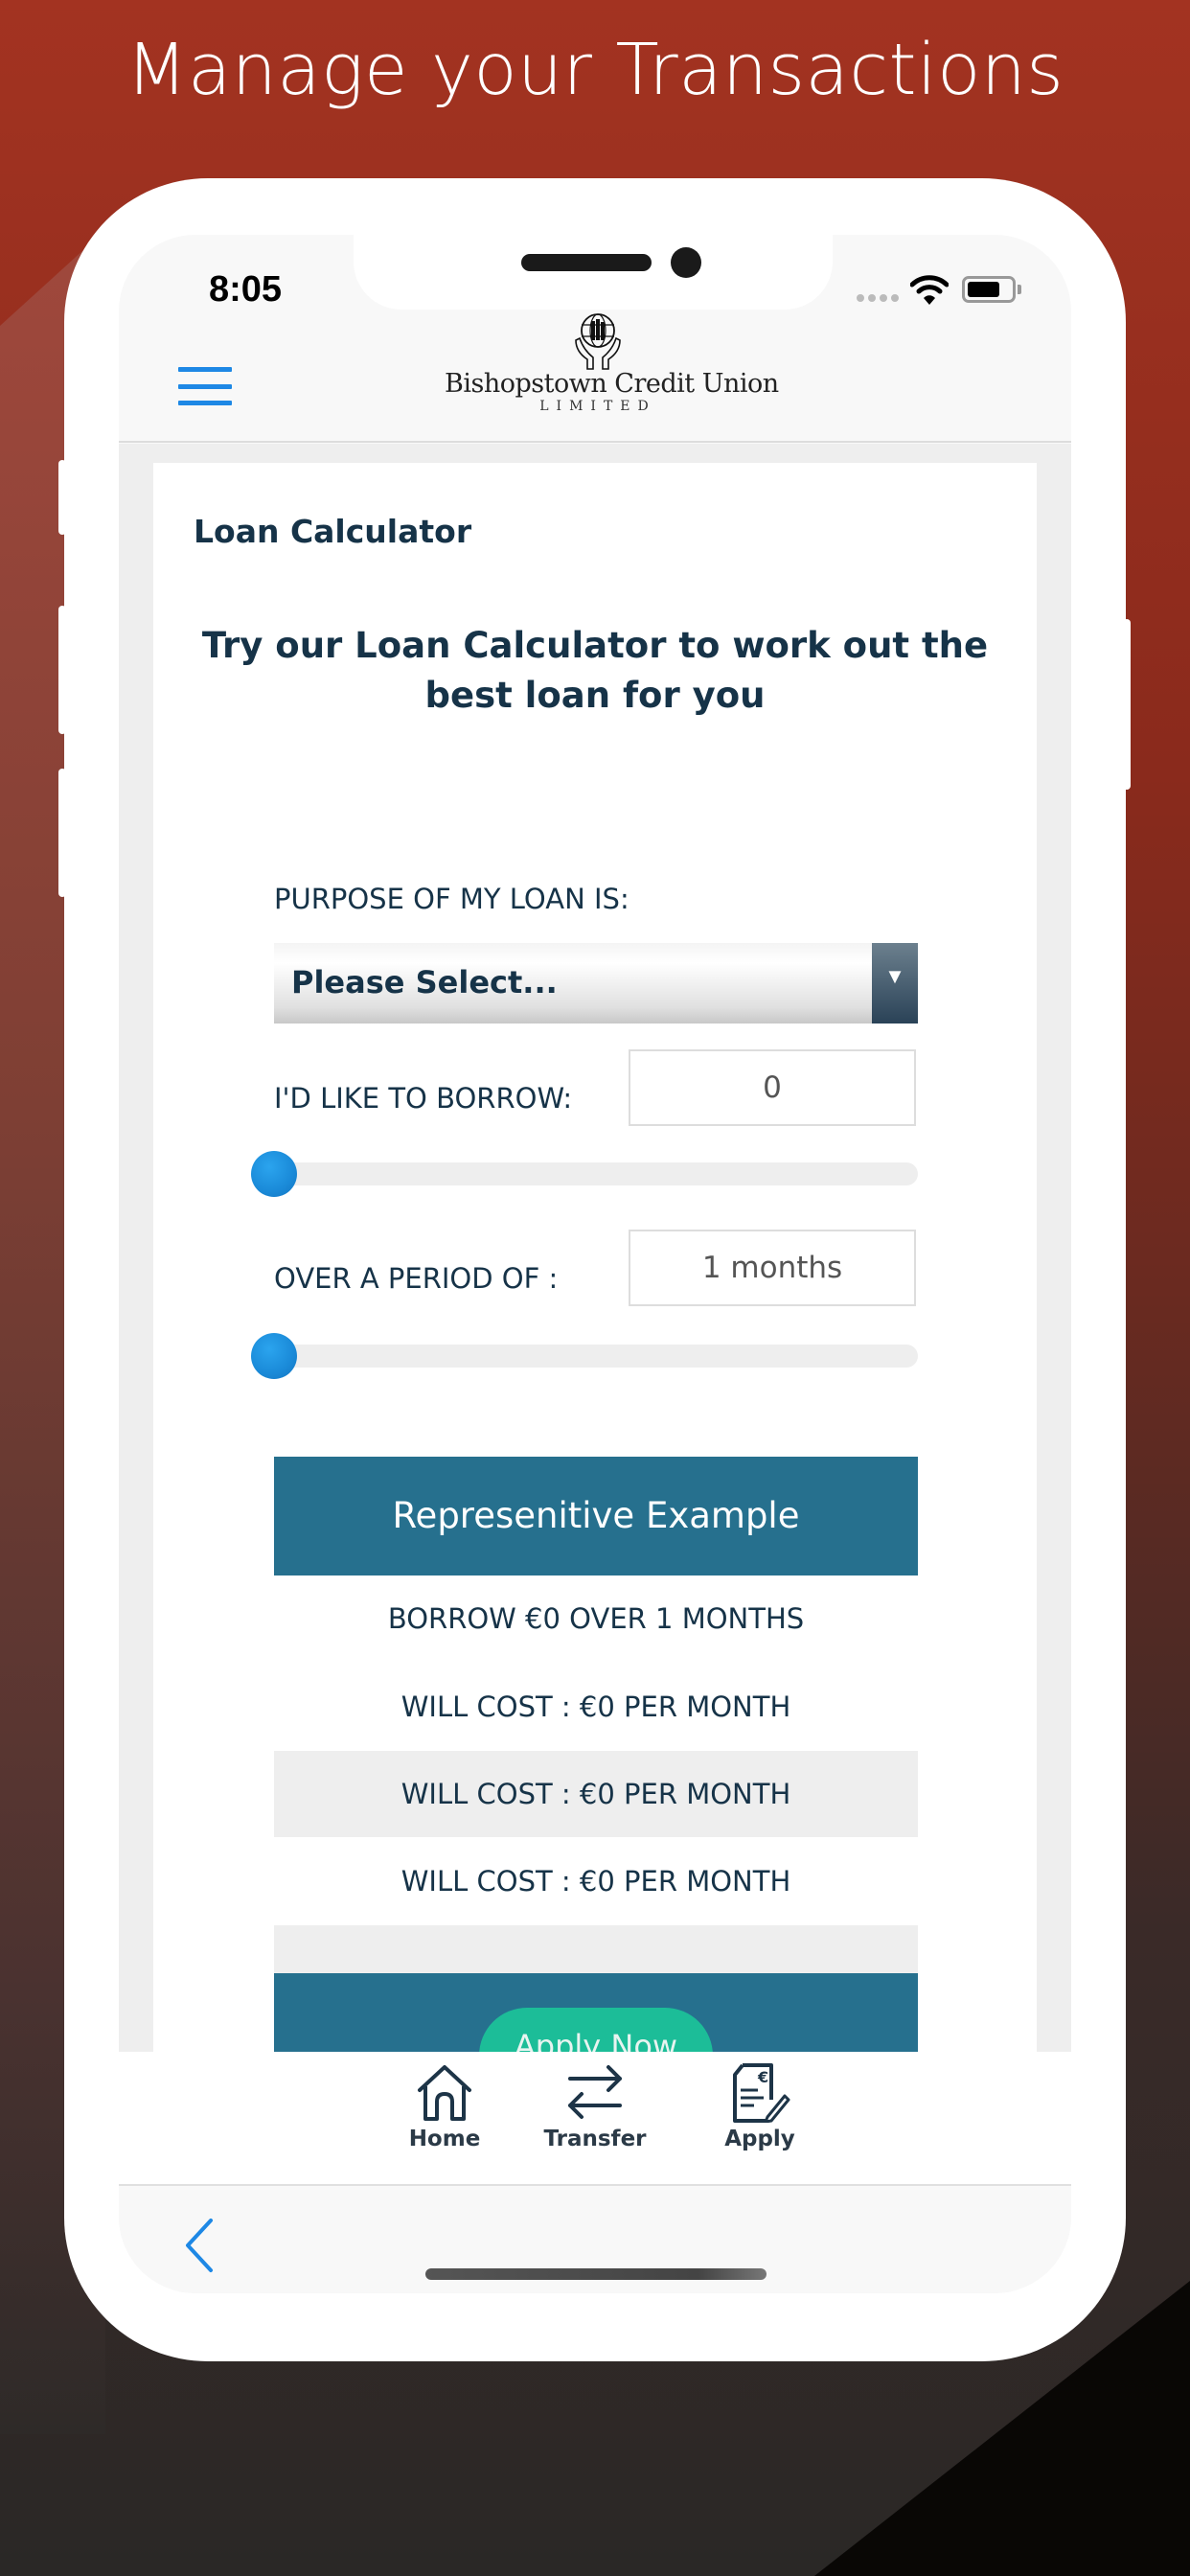  What do you see at coordinates (1019, 289) in the screenshot?
I see `battery-cap` at bounding box center [1019, 289].